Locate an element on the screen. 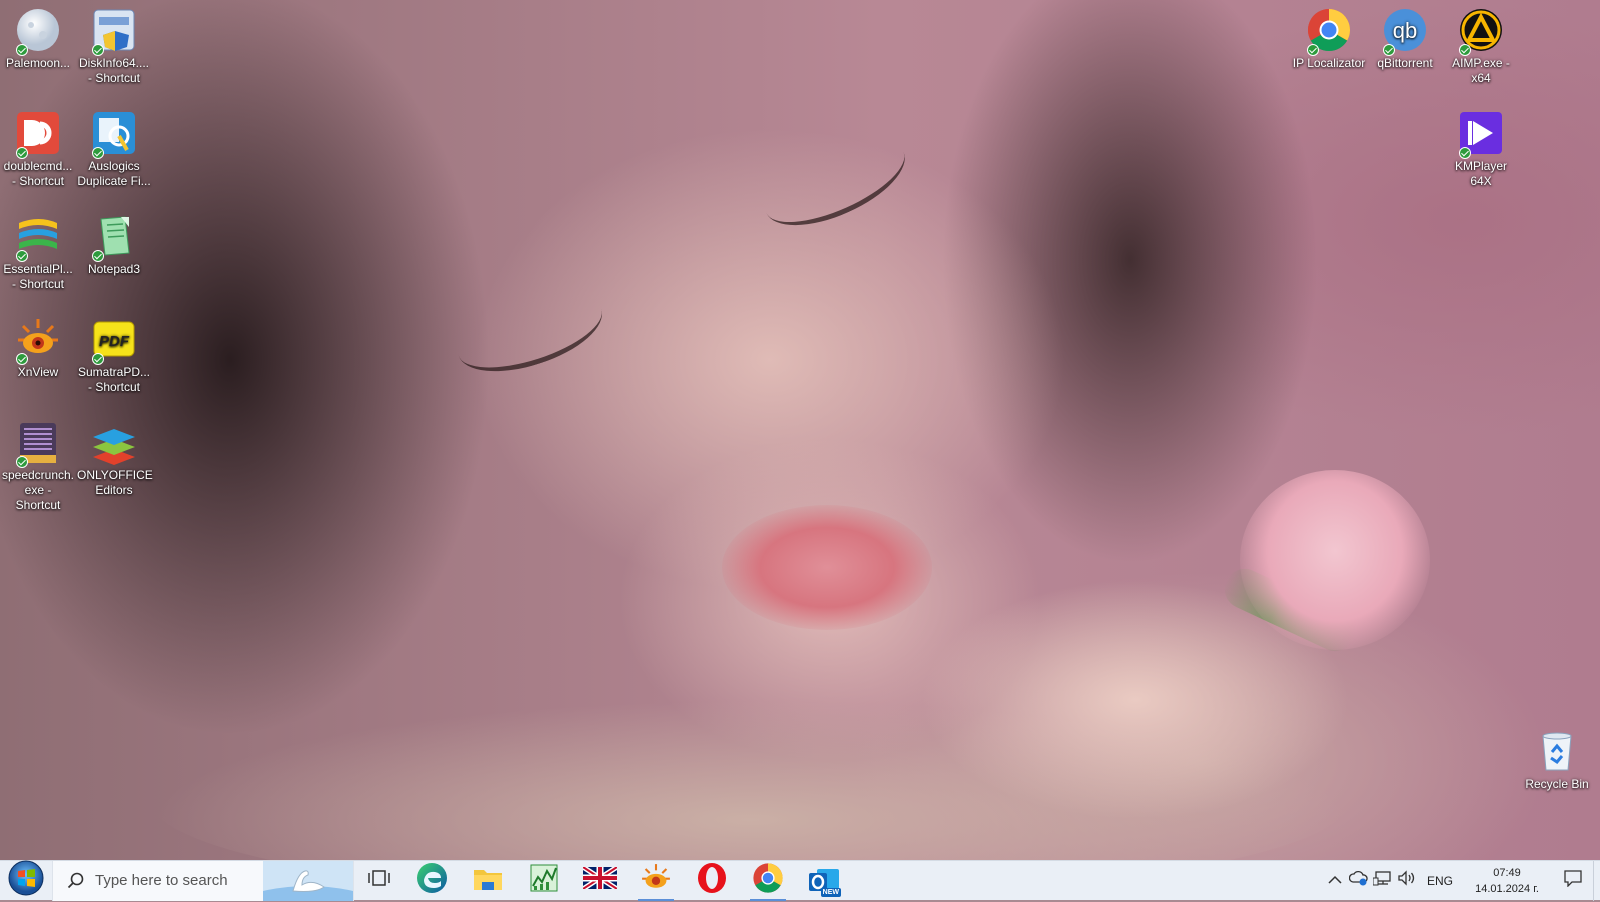  desktop-icon-label: KMPlayer 64X is located at coordinates (1480, 173).